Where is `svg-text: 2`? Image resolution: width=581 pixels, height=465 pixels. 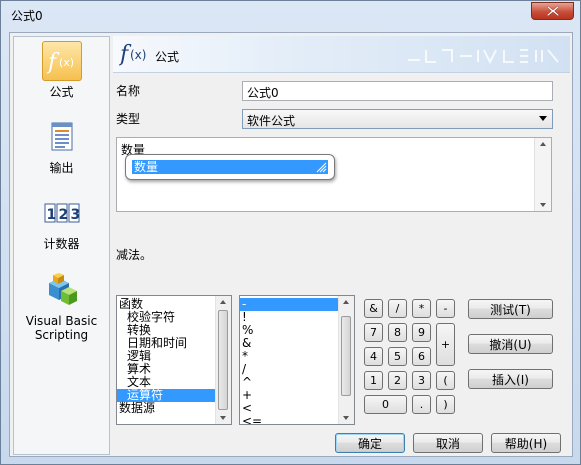
svg-text: 2 is located at coordinates (63, 215).